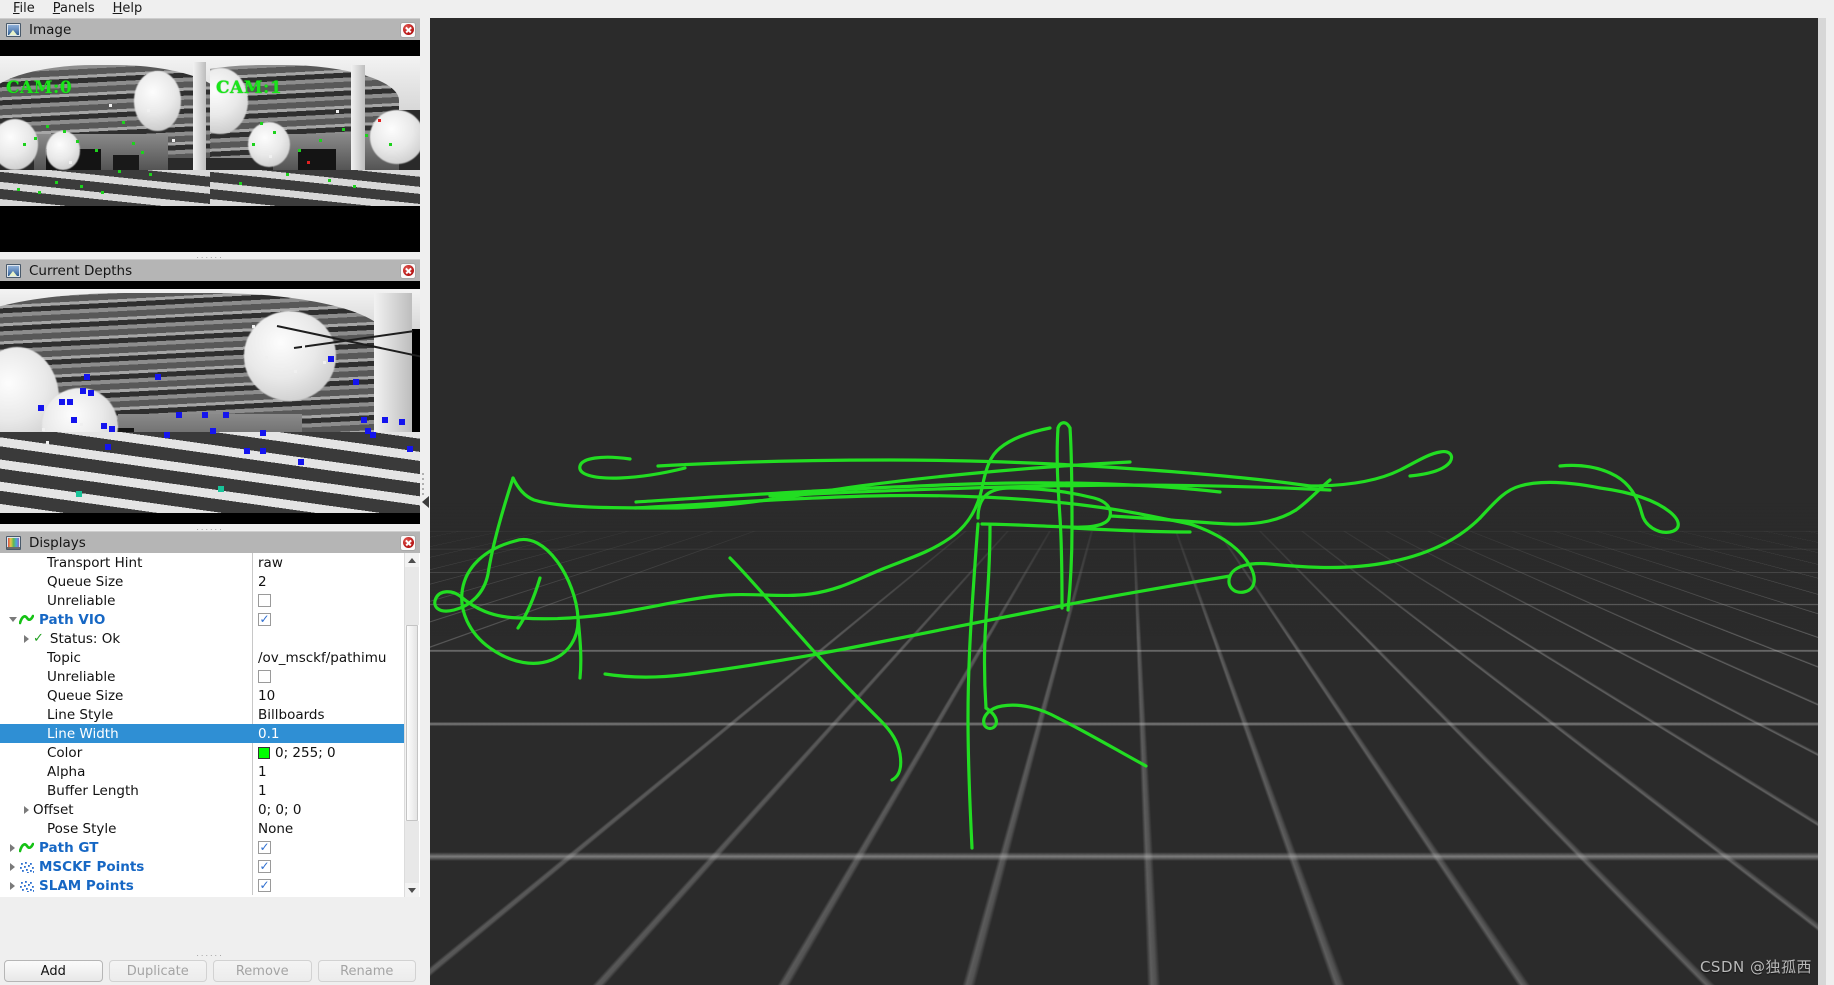  I want to click on property-label: Unreliable, so click(81, 676).